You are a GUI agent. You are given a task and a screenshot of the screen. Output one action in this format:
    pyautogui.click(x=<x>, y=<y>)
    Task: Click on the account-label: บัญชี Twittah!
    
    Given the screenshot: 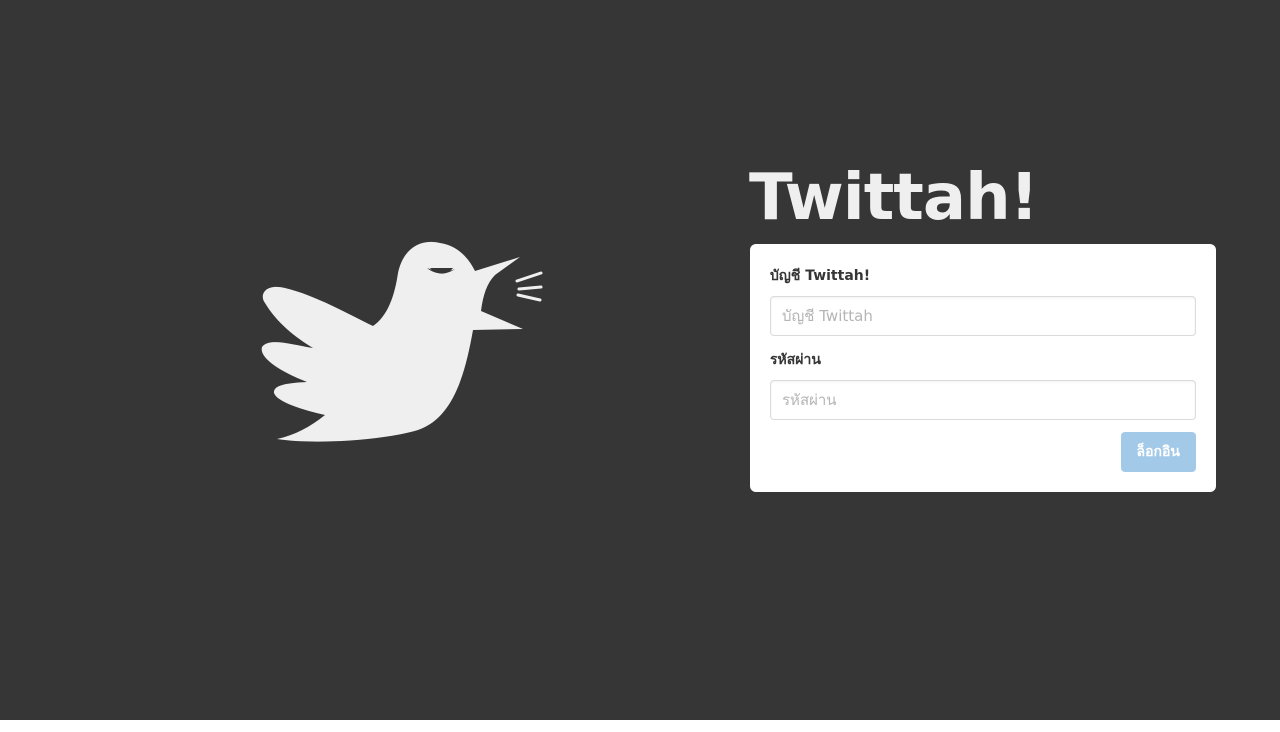 What is the action you would take?
    pyautogui.click(x=820, y=276)
    